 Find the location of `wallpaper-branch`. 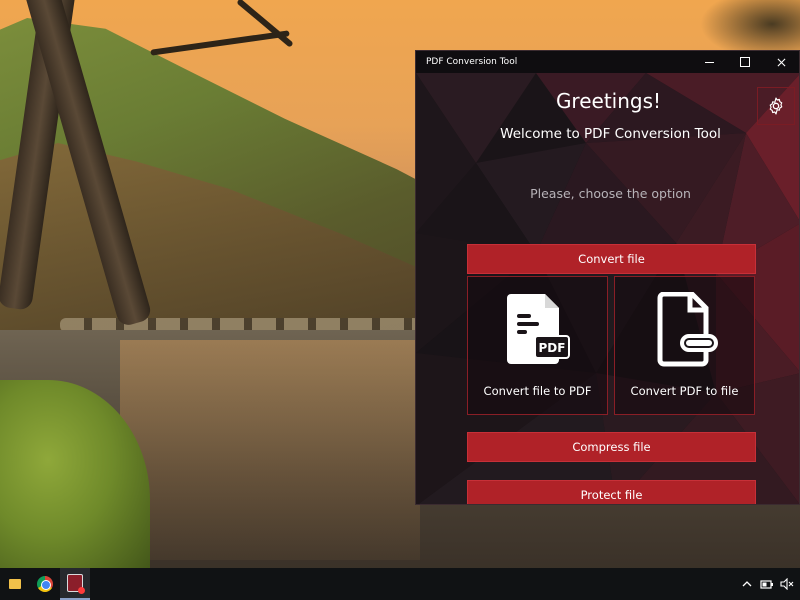

wallpaper-branch is located at coordinates (220, 43).